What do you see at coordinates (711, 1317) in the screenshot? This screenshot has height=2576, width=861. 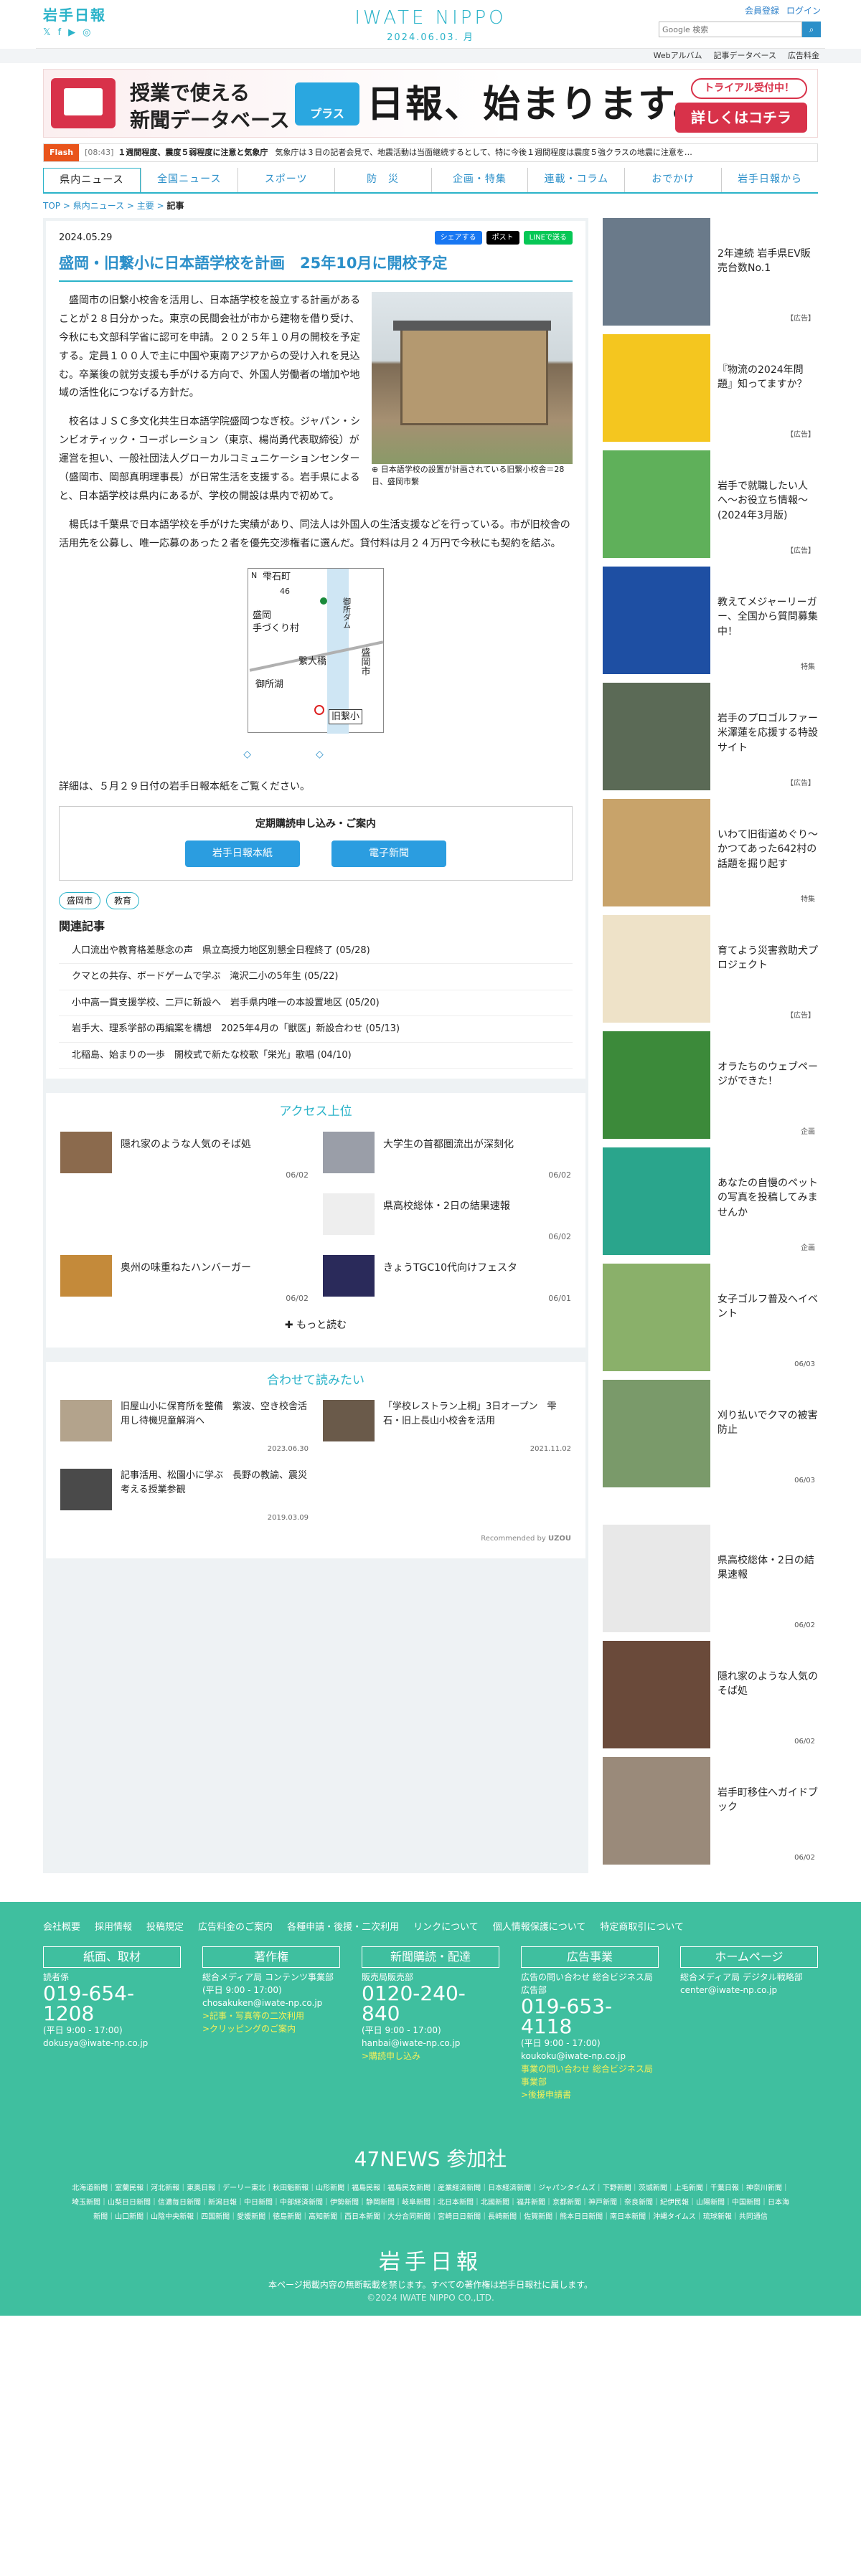 I see `sidebar-item: 女子ゴルフ普及へイベント 06/03` at bounding box center [711, 1317].